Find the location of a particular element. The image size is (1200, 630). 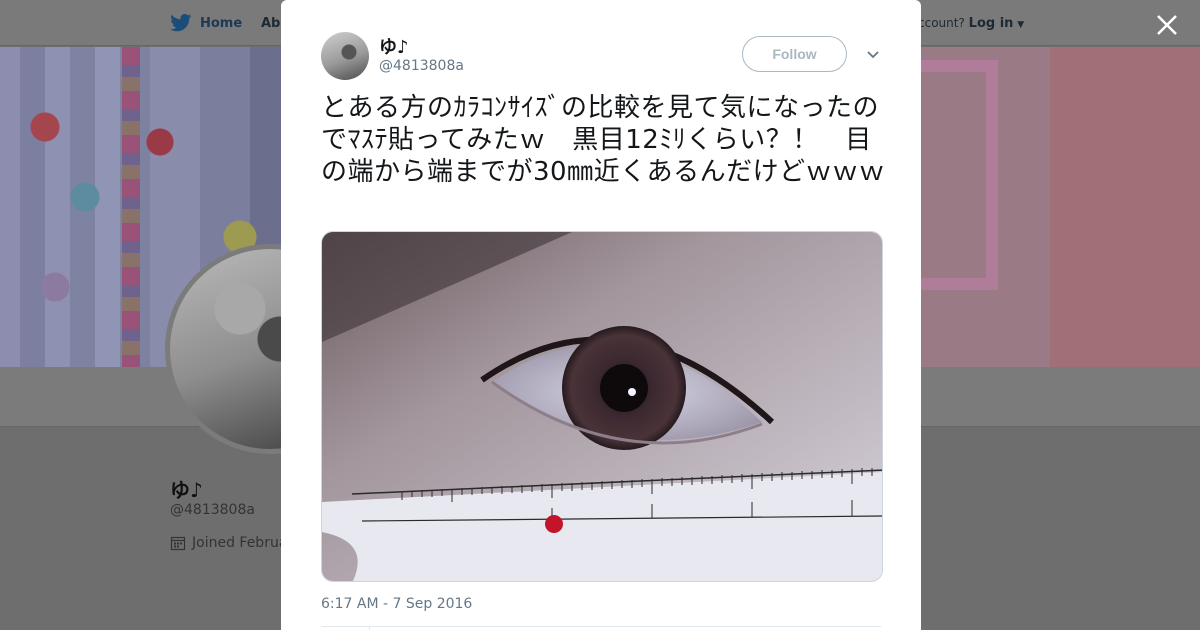

calendar-icon is located at coordinates (178, 543).